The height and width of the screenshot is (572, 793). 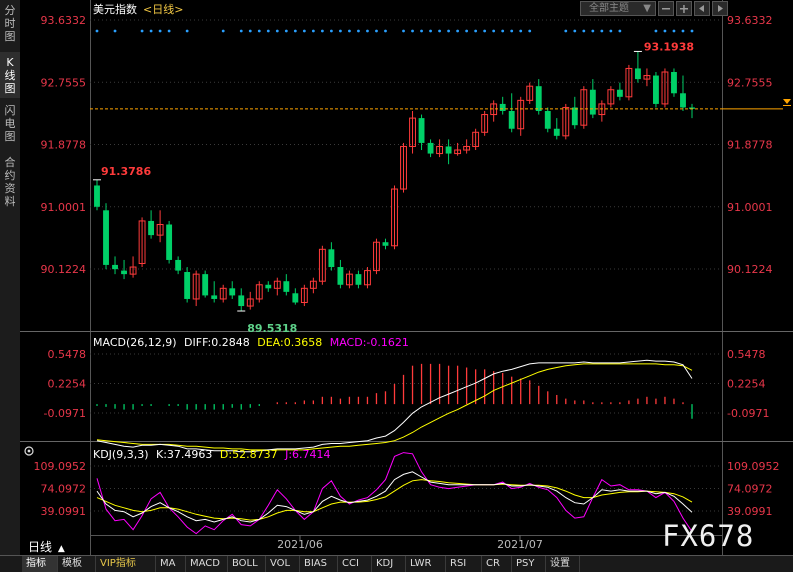 I want to click on tab-kdj: KDJ, so click(x=389, y=564).